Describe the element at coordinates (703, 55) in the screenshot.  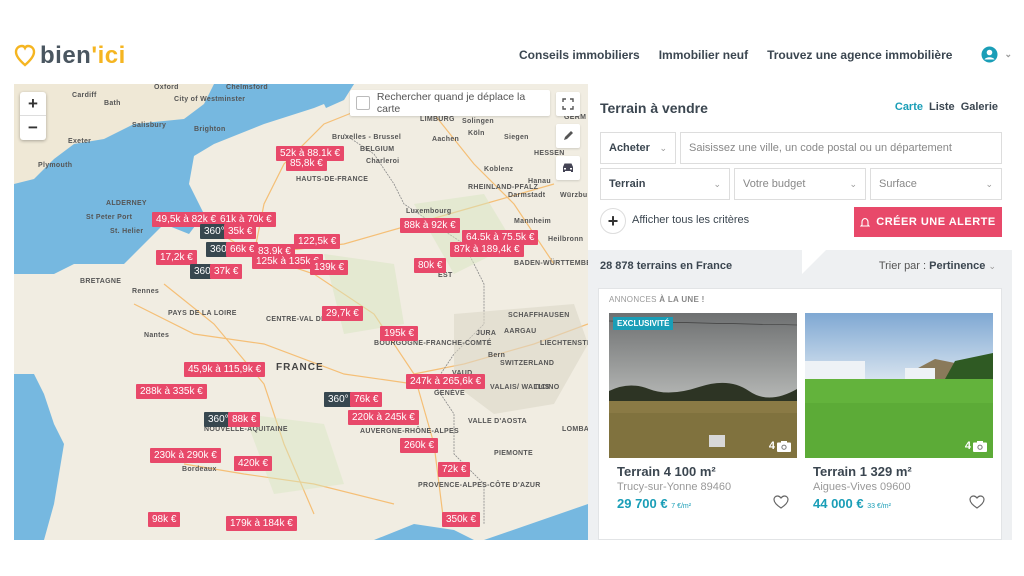
I see `nav-immobilier-neuf: Immobilier neuf` at that location.